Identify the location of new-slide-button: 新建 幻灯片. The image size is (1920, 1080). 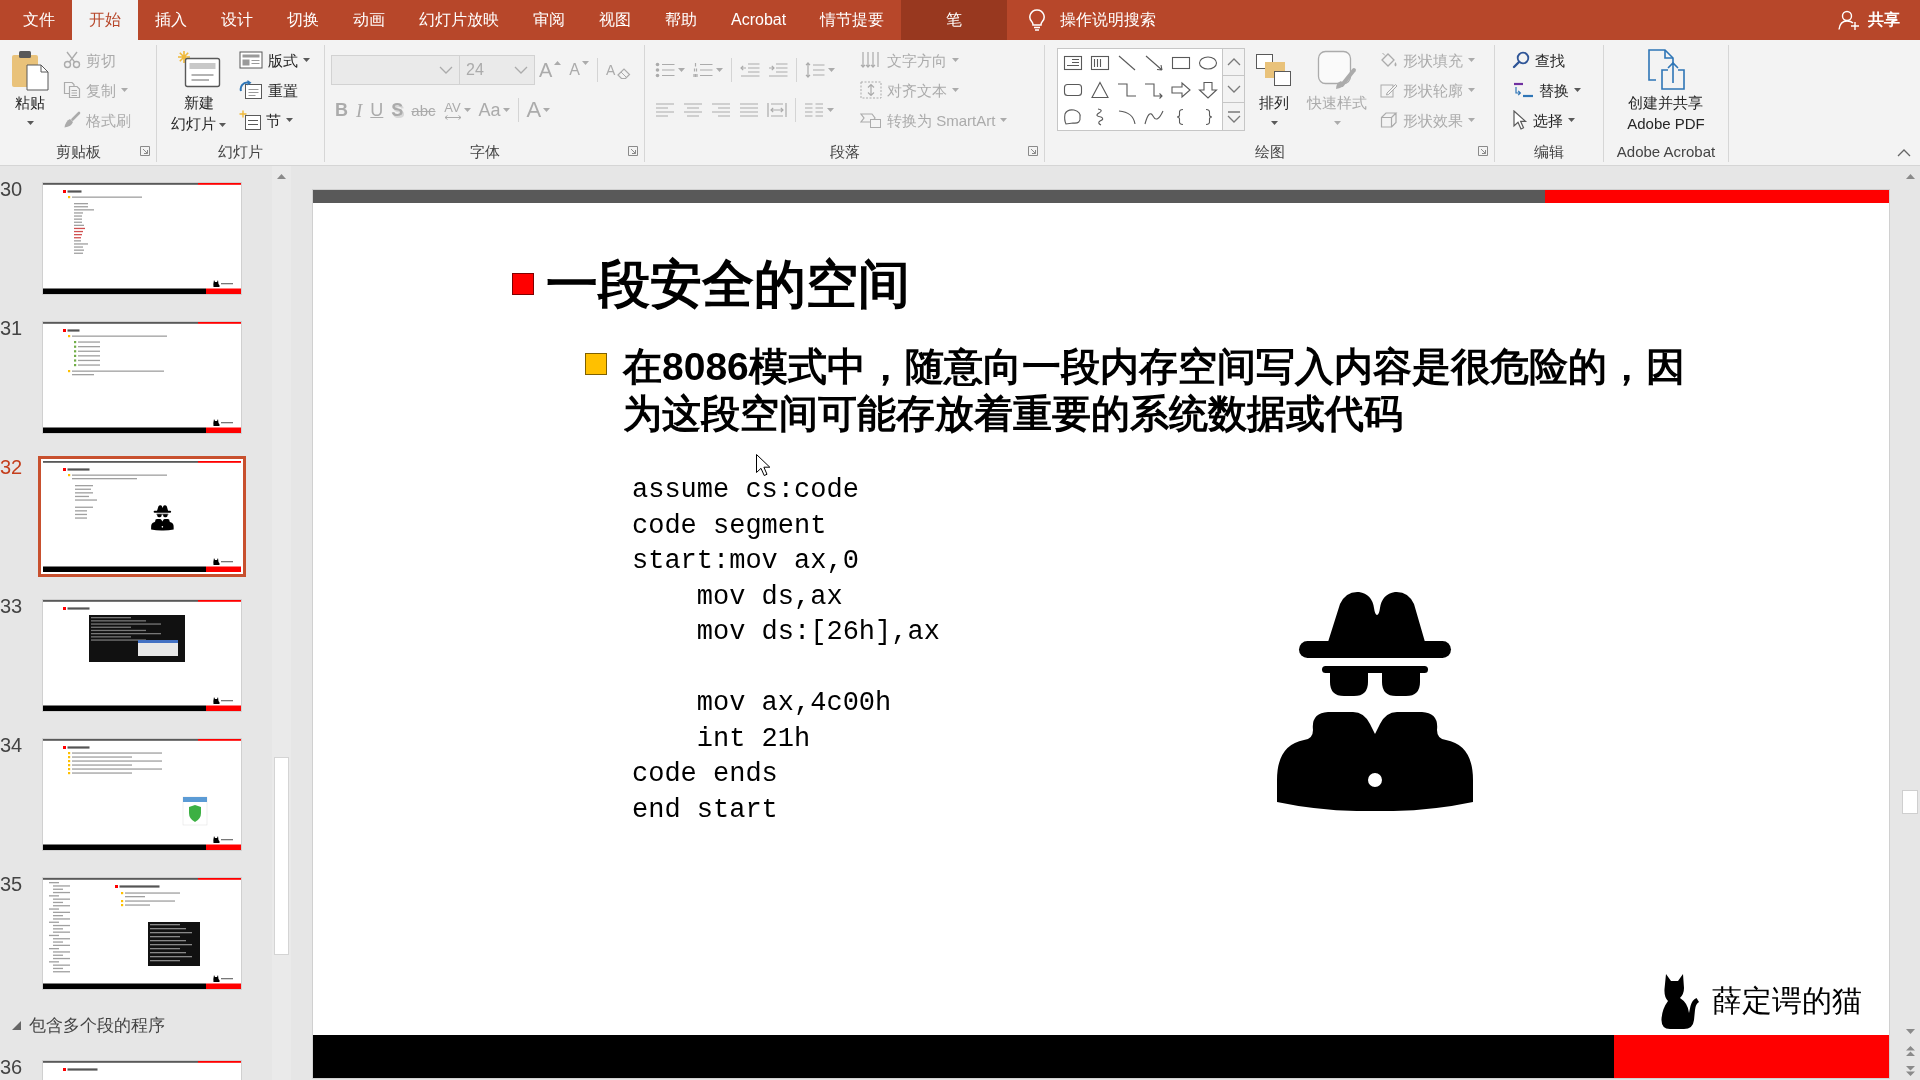
(198, 89).